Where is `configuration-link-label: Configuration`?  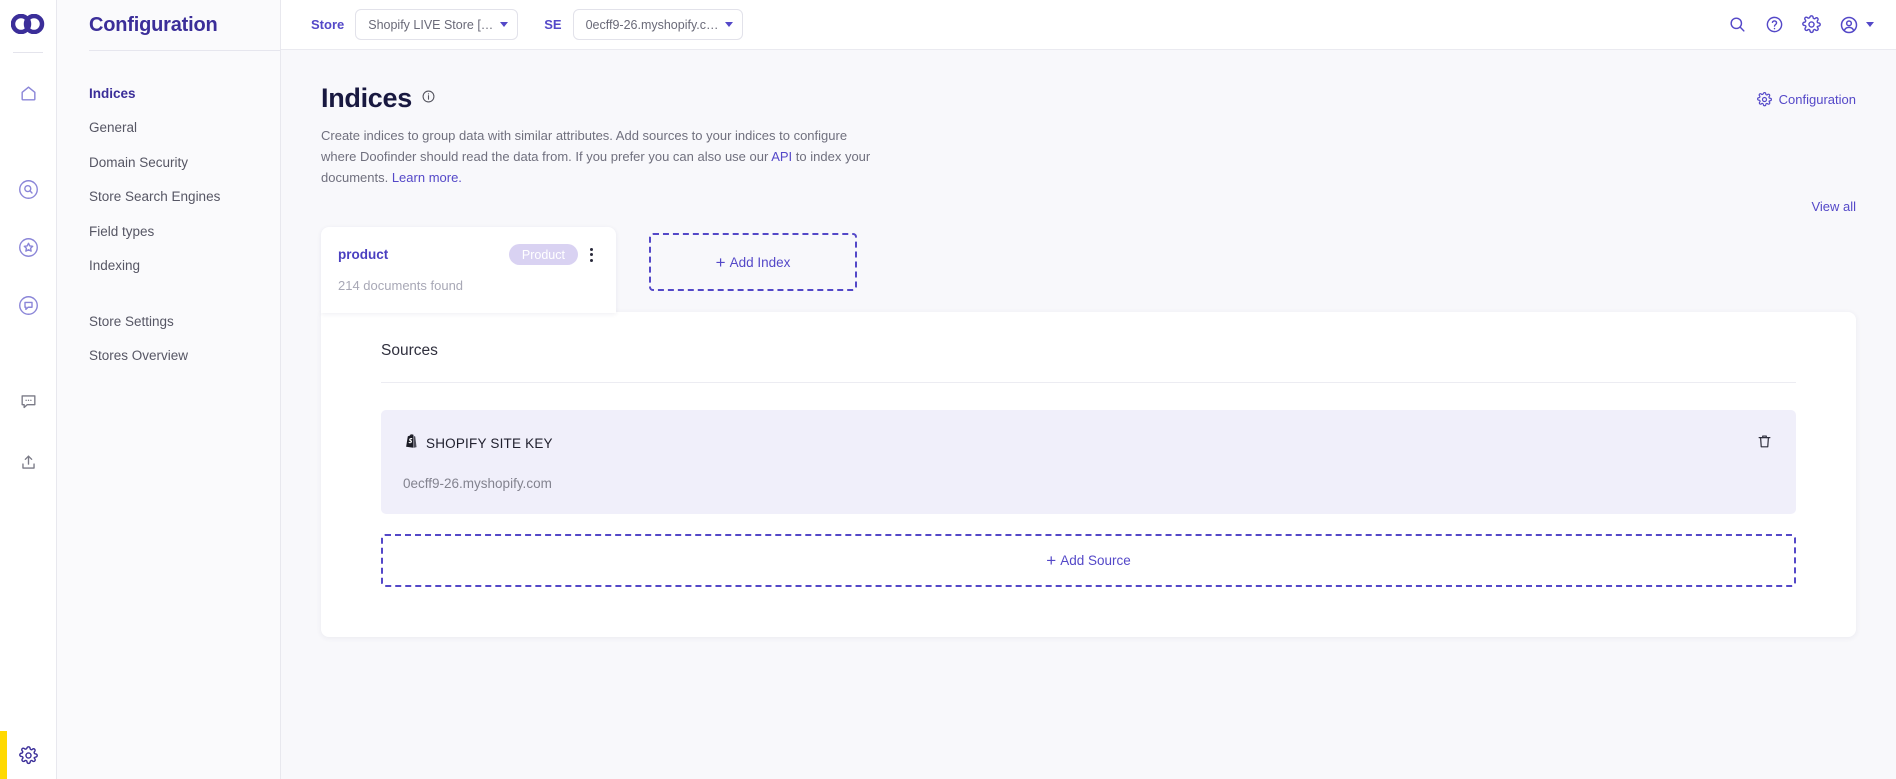
configuration-link-label: Configuration is located at coordinates (1817, 99).